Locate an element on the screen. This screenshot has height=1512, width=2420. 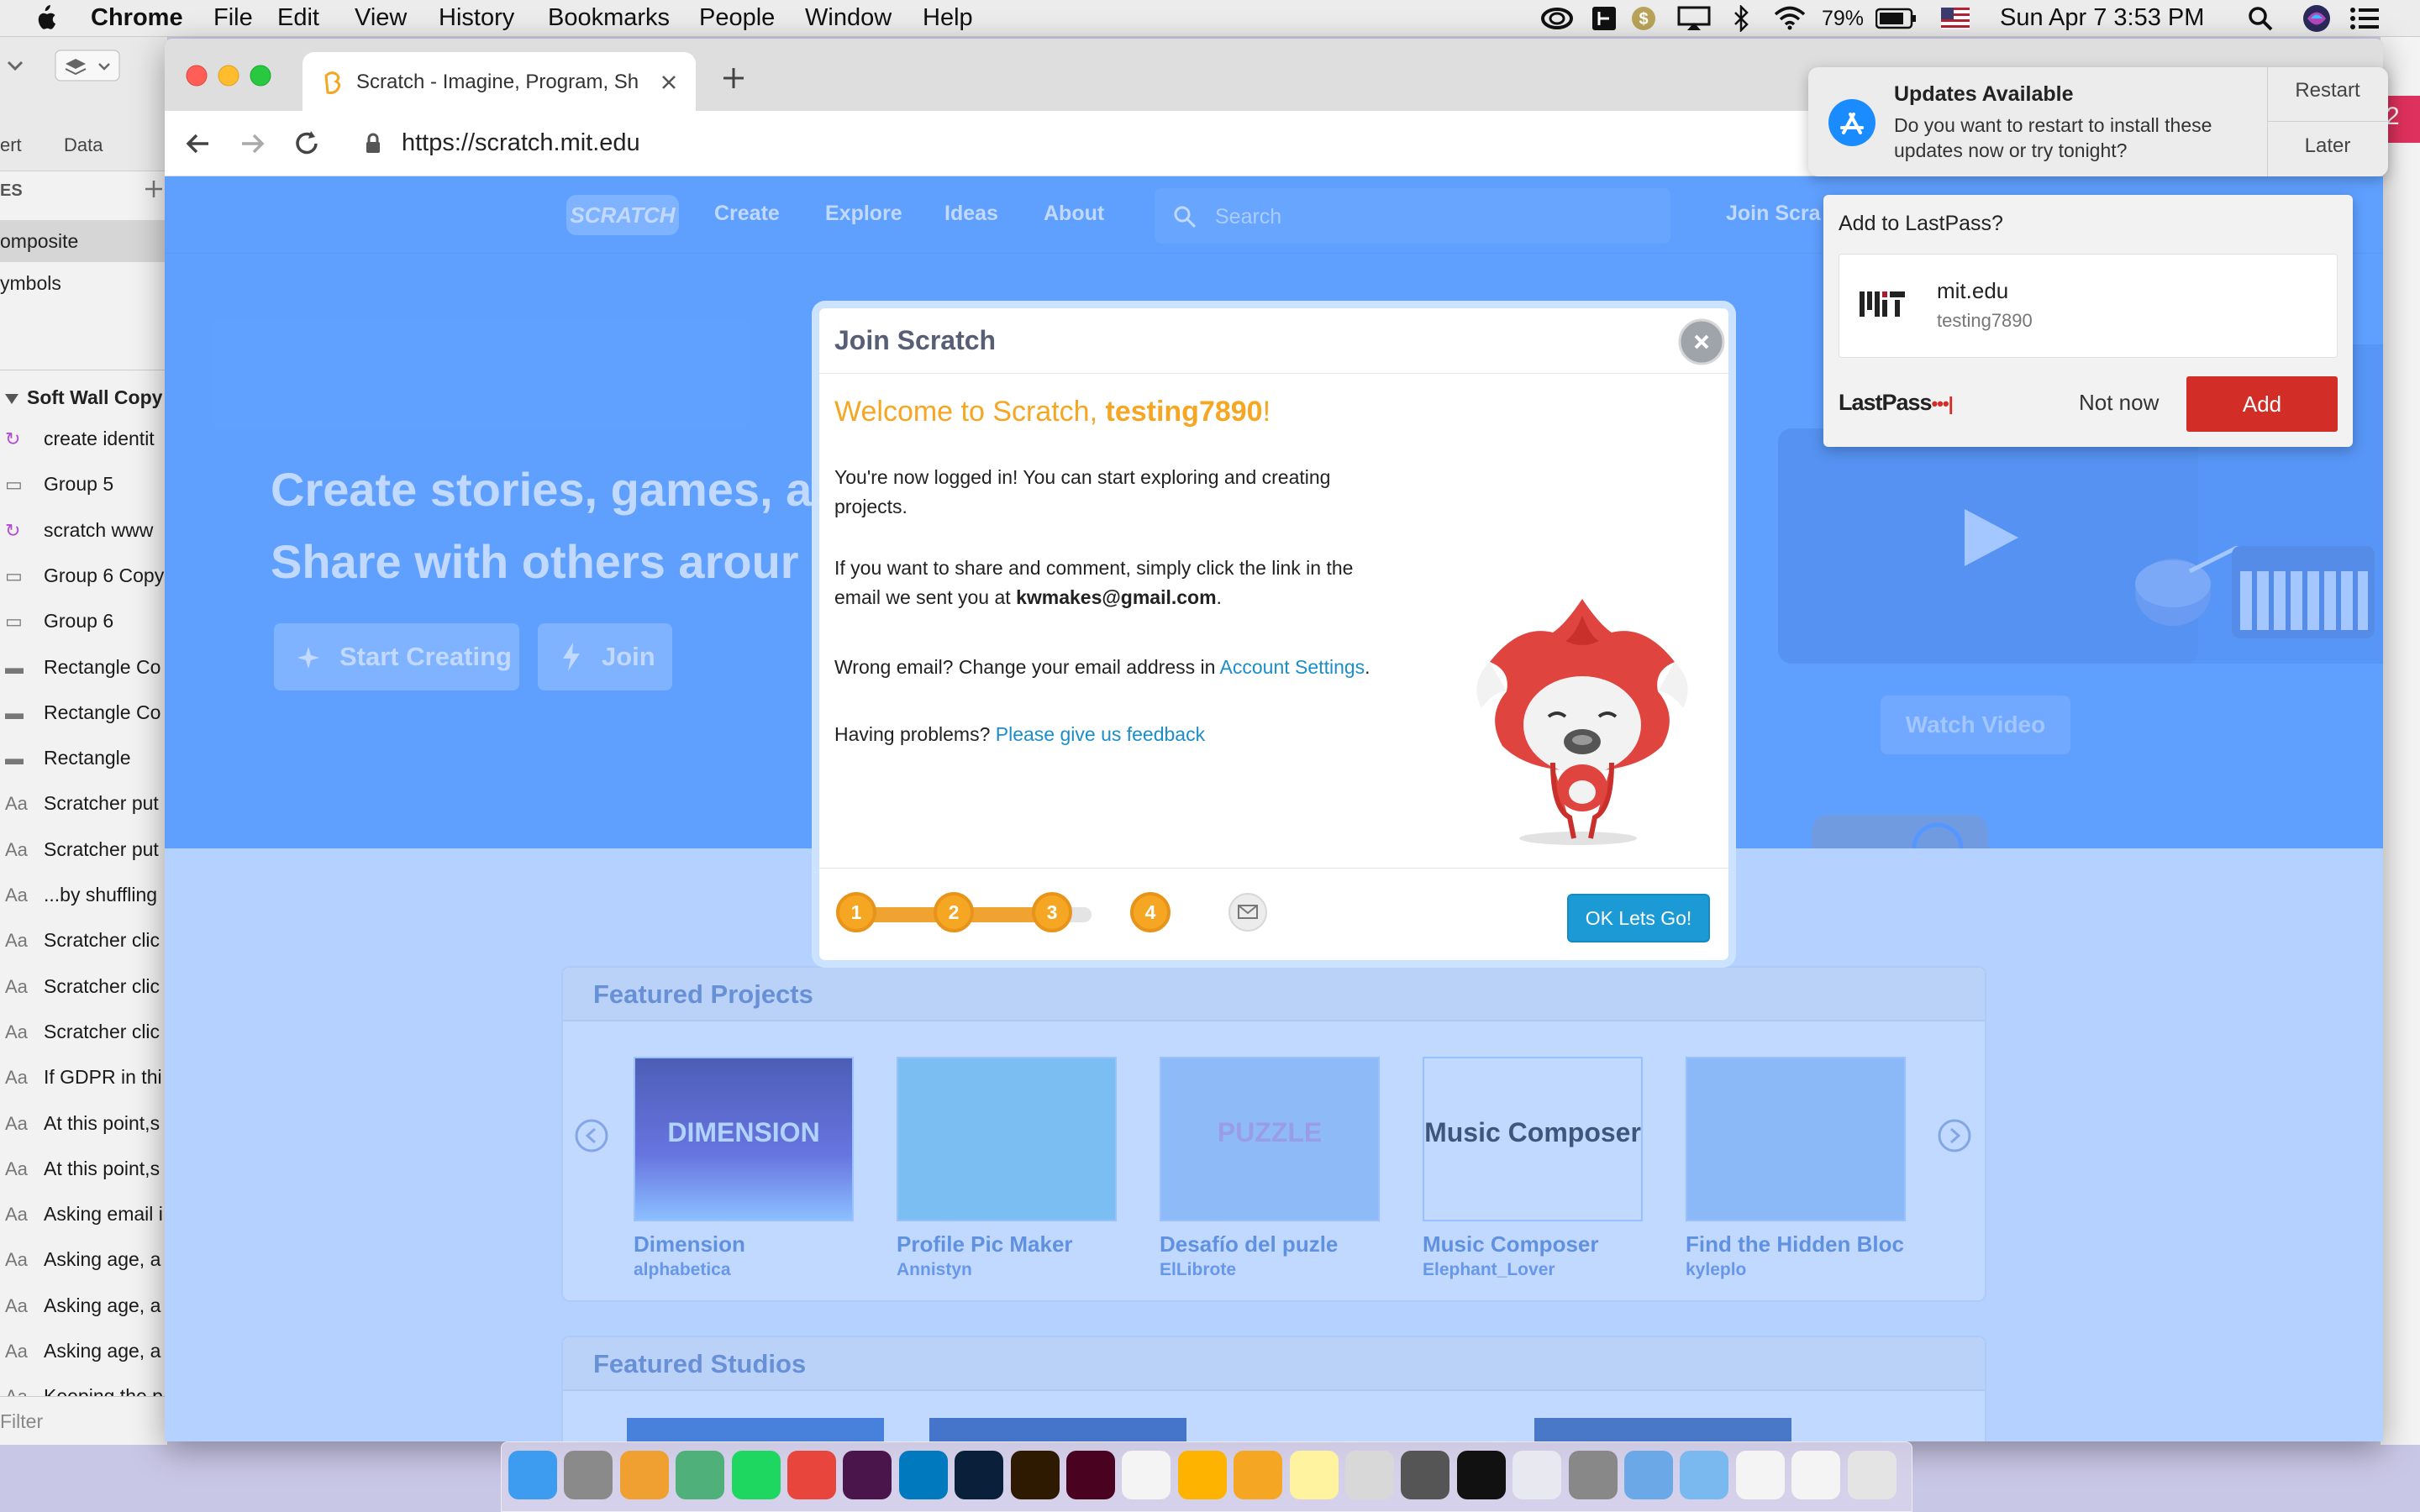
airplay-icon is located at coordinates (1694, 18).